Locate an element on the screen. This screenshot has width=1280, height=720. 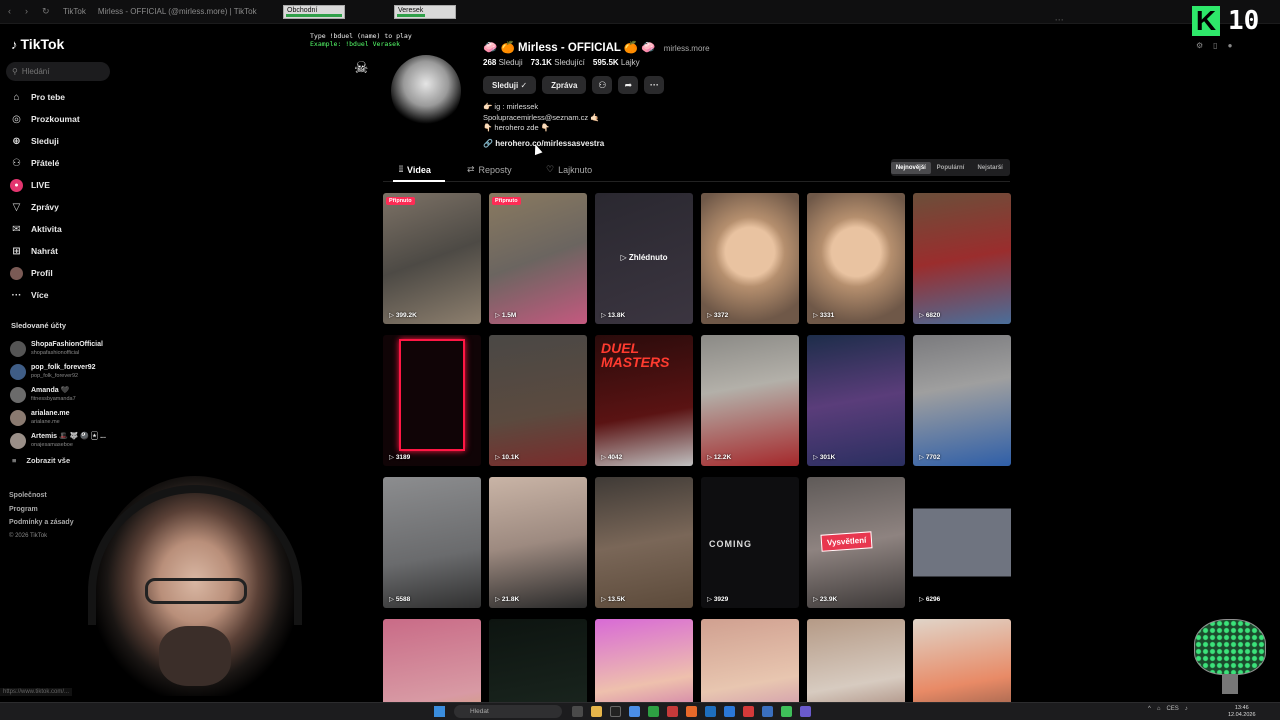
search-input is located at coordinates (61, 71).